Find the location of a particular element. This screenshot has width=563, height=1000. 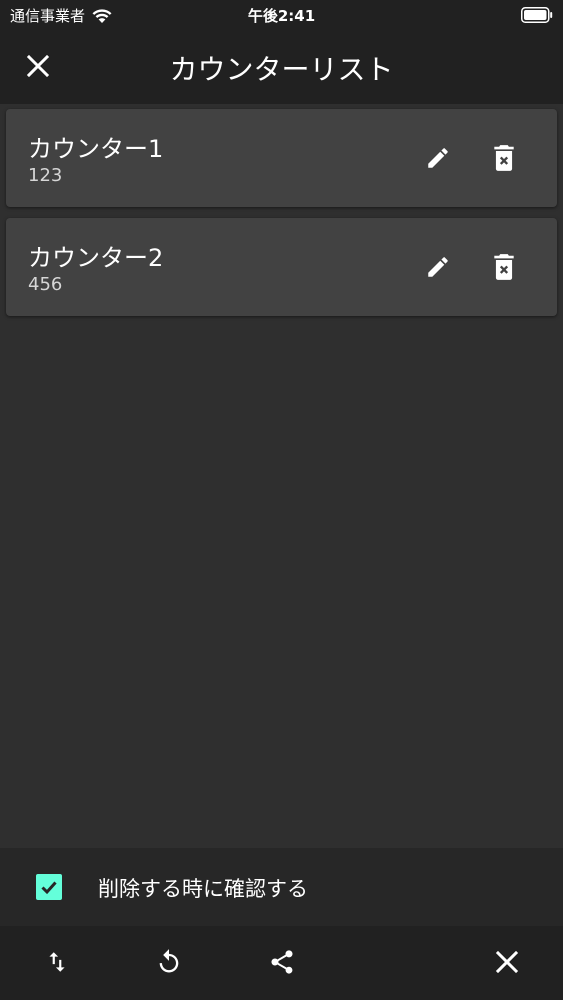

reset-button is located at coordinates (169, 962).